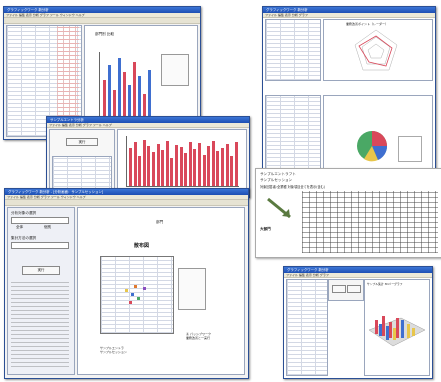  I want to click on radar-chart, so click(376, 50).